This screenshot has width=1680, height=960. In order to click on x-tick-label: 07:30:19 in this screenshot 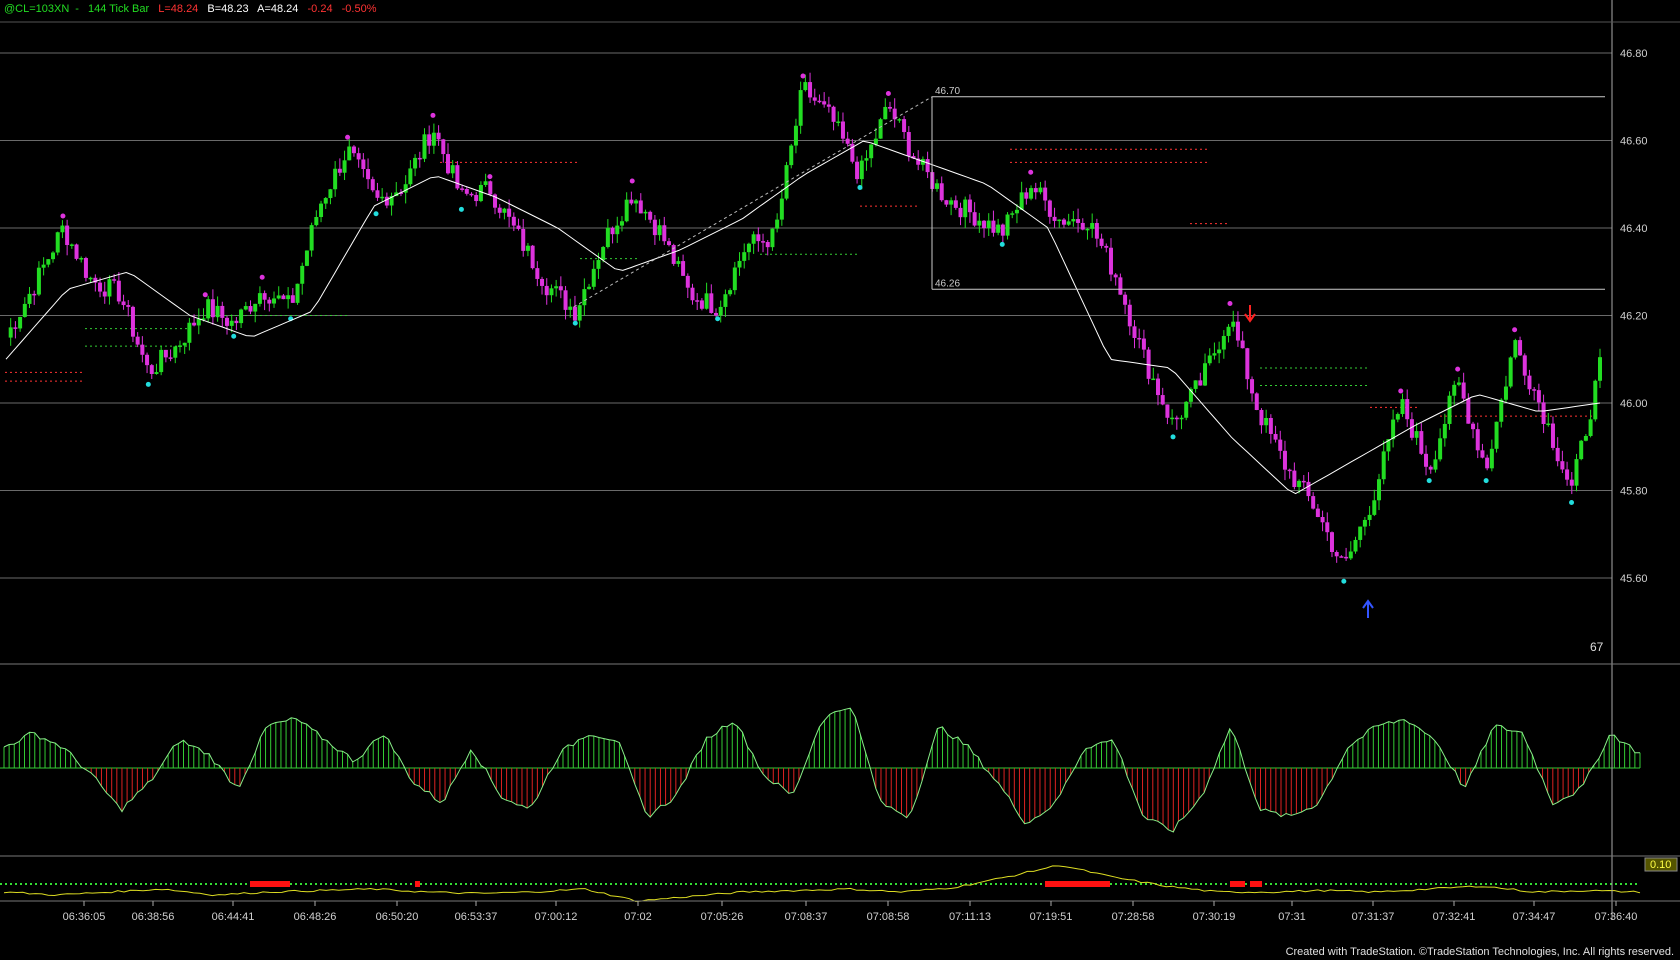, I will do `click(1214, 917)`.